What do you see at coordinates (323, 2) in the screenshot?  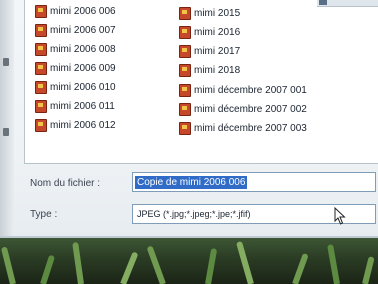 I see `file-icon` at bounding box center [323, 2].